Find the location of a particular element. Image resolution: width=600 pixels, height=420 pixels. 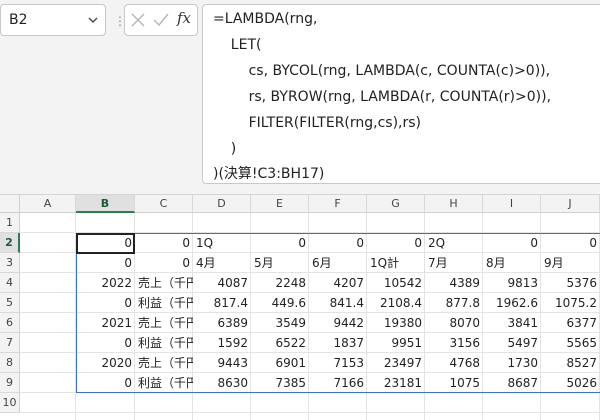

row-header-8: 8 is located at coordinates (10, 363).